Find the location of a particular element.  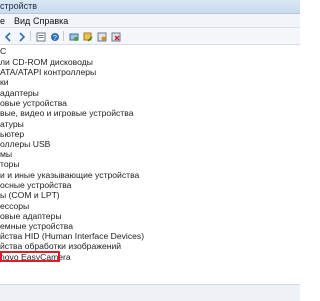

status-bar is located at coordinates (150, 292).